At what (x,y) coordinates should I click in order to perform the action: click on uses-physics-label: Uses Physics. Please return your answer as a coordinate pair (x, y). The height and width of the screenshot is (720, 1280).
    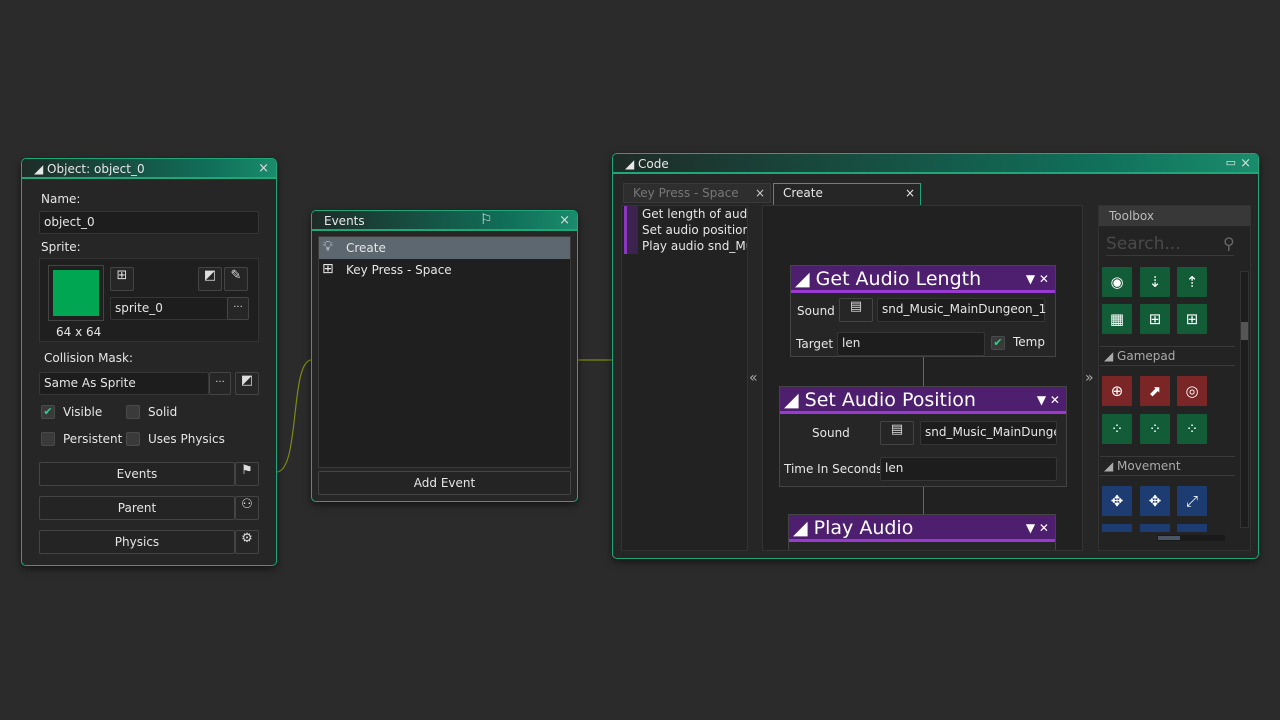
    Looking at the image, I should click on (186, 439).